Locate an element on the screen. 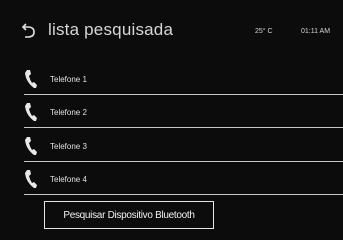  phone-label: Telefone 1 is located at coordinates (68, 79).